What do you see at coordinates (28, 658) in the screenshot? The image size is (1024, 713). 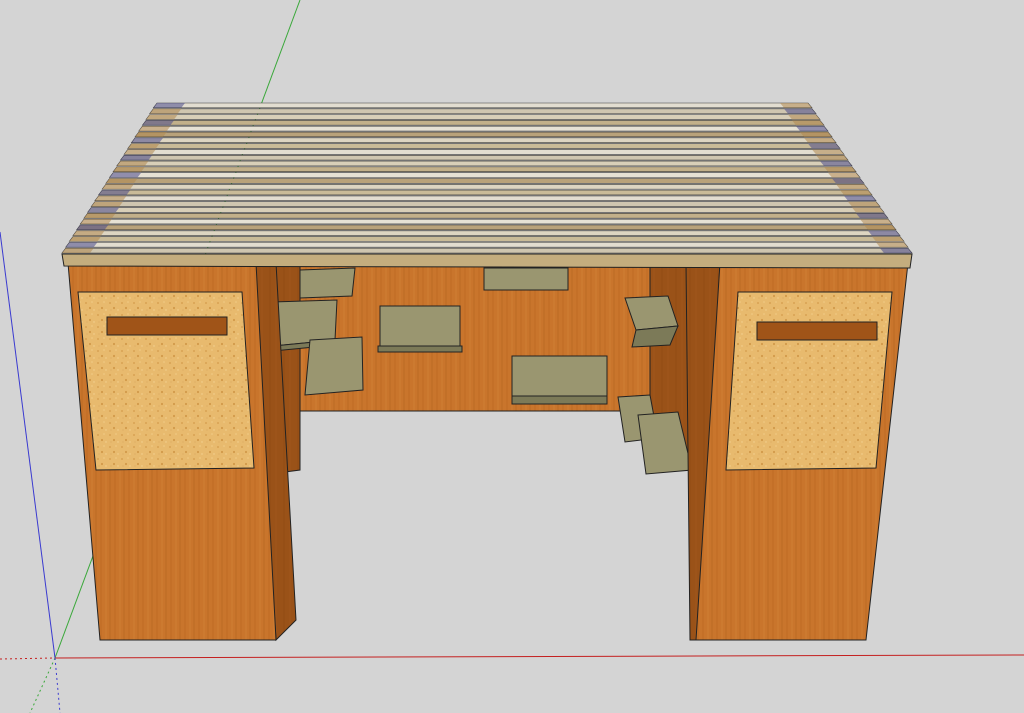 I see `red-axis-dotted-icon` at bounding box center [28, 658].